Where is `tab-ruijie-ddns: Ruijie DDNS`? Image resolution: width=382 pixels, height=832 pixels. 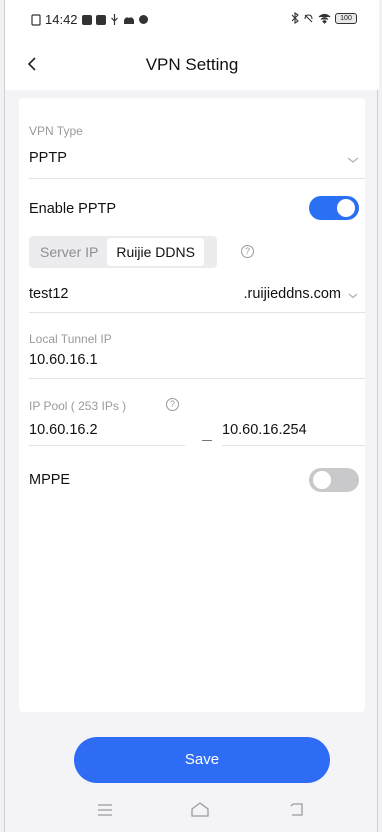 tab-ruijie-ddns: Ruijie DDNS is located at coordinates (155, 252).